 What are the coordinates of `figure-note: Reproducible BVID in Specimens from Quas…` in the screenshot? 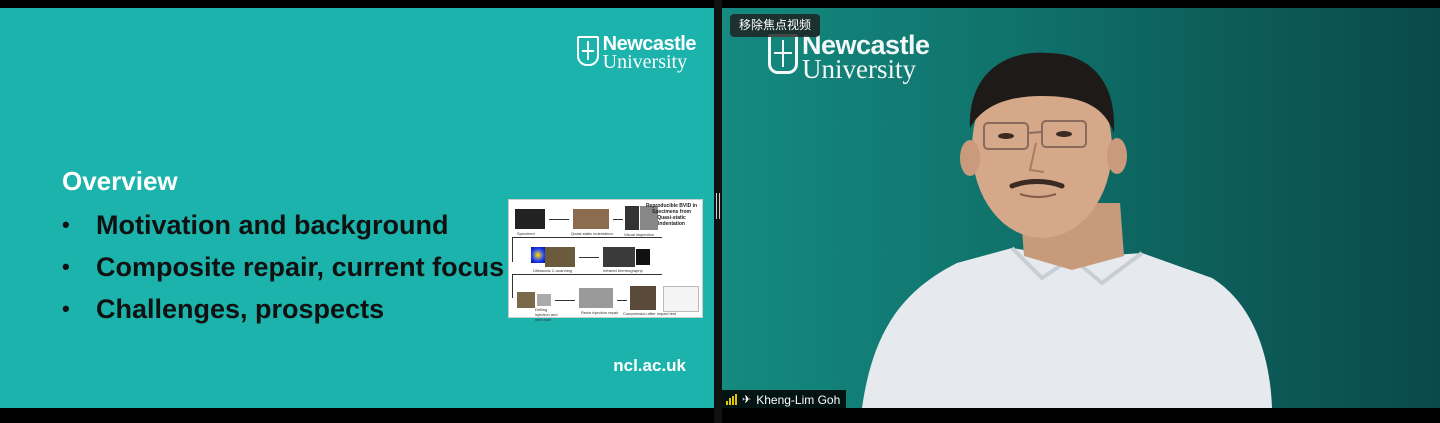 It's located at (671, 215).